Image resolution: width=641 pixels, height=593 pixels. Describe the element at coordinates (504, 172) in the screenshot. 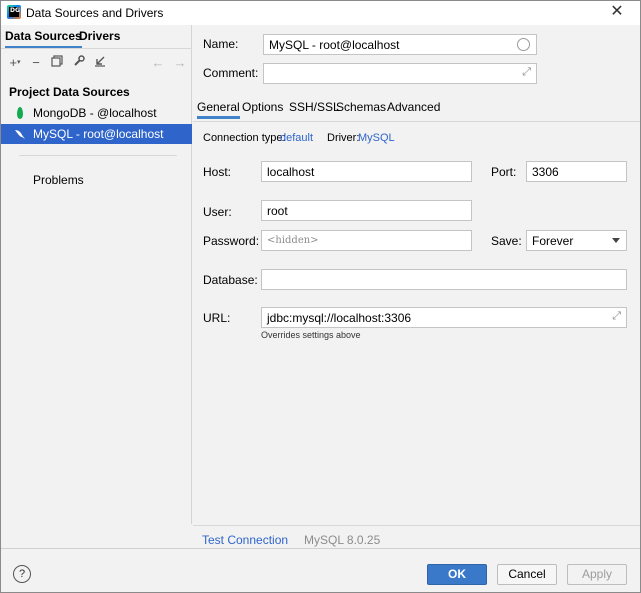

I see `port-label: Port:` at that location.